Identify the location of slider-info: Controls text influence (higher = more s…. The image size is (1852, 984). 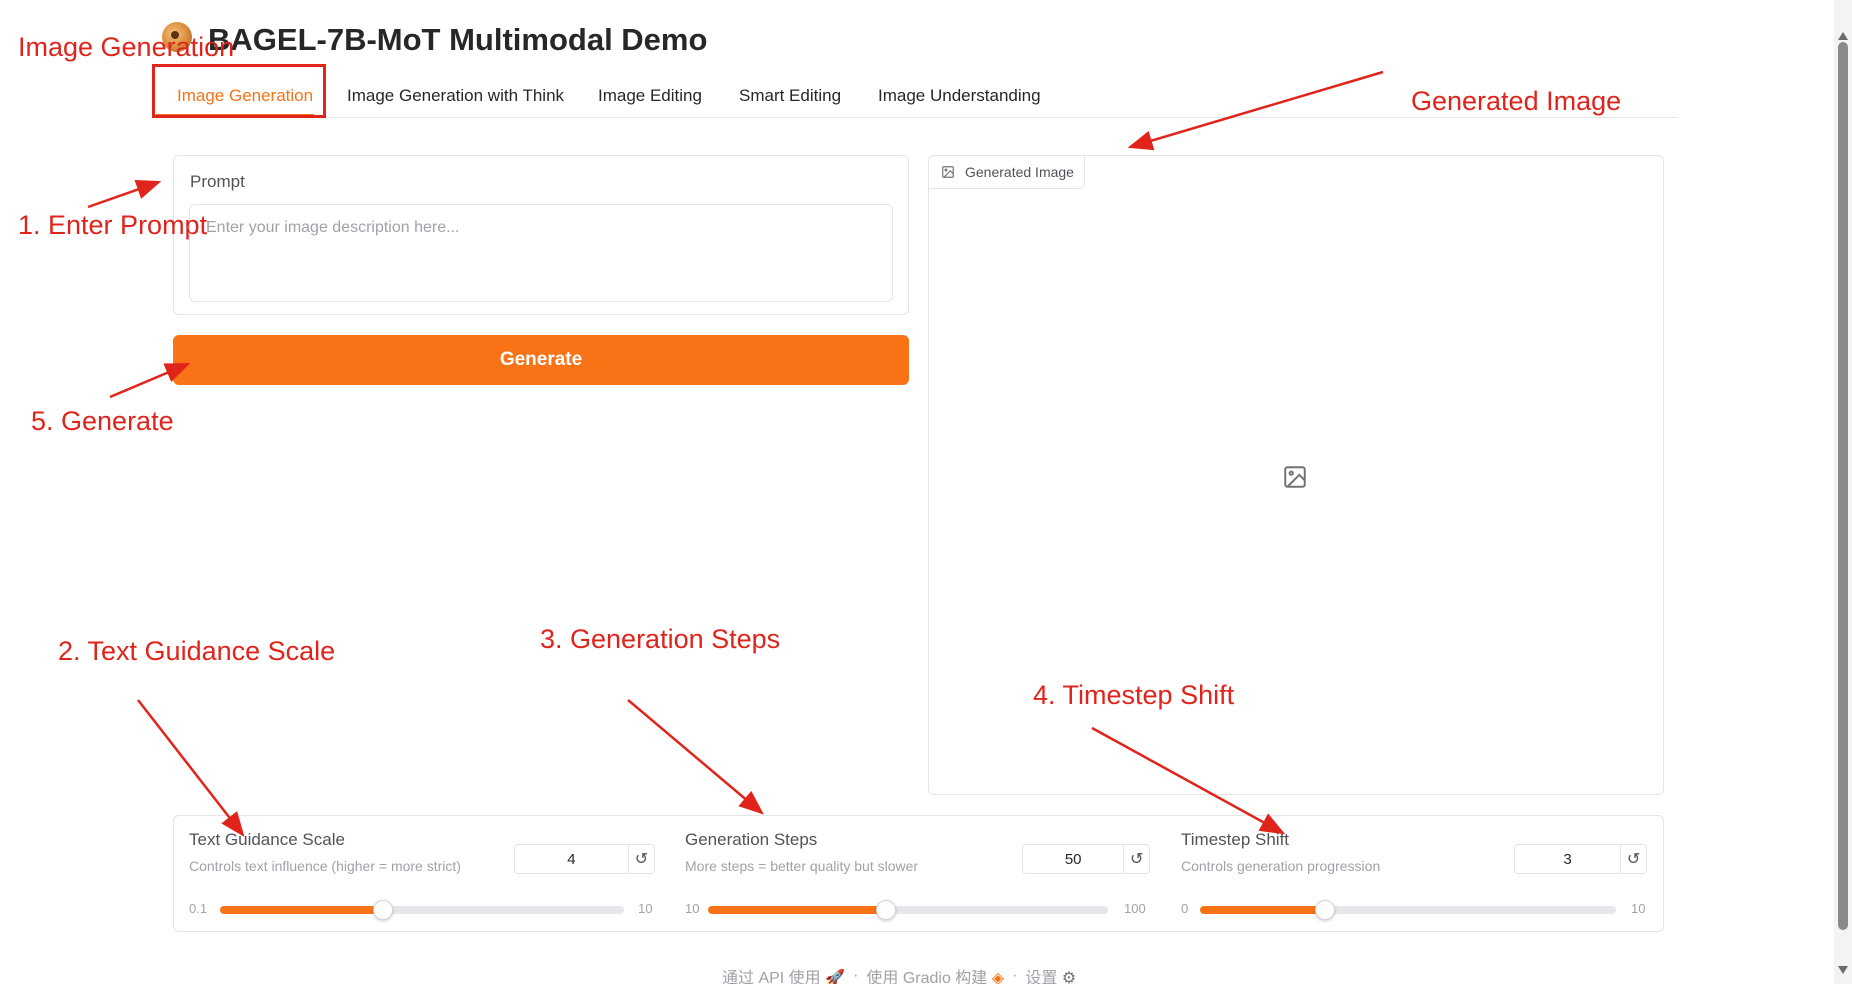
(325, 866).